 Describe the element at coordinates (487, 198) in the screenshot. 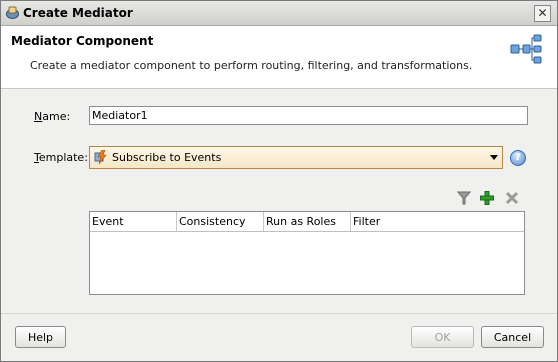

I see `add-icon` at that location.